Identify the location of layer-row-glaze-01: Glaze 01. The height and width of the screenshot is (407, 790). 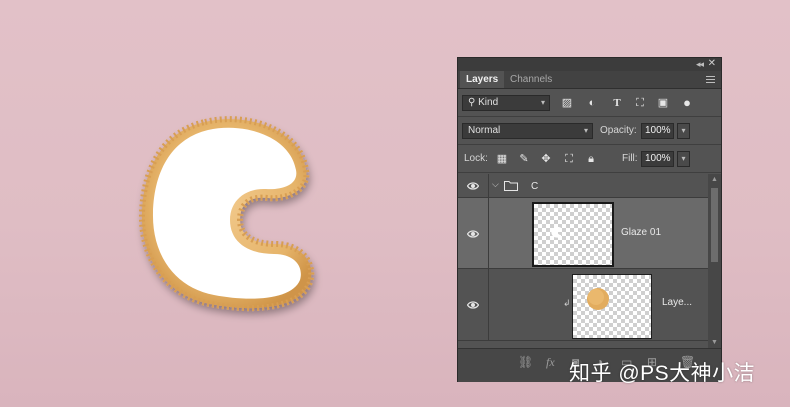
(583, 233).